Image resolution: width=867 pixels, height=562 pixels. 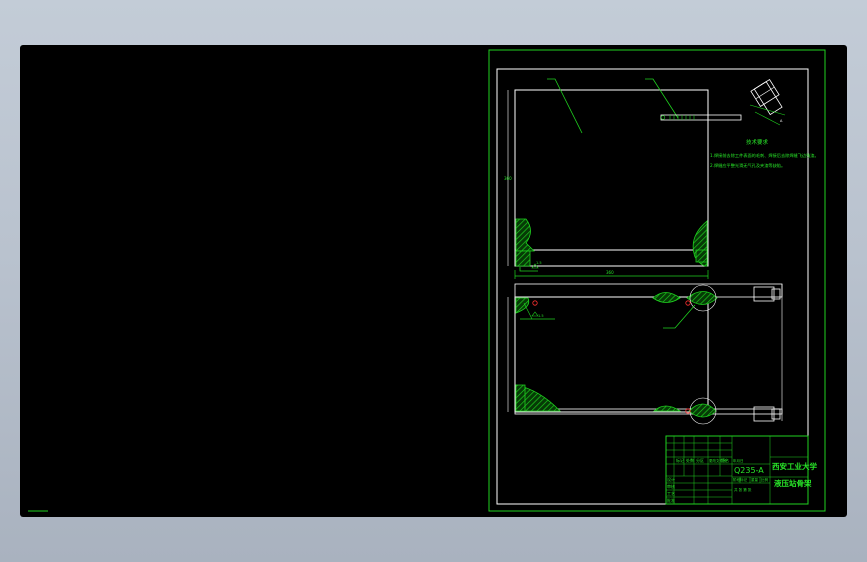 I want to click on top-view-outline, so click(x=611, y=178).